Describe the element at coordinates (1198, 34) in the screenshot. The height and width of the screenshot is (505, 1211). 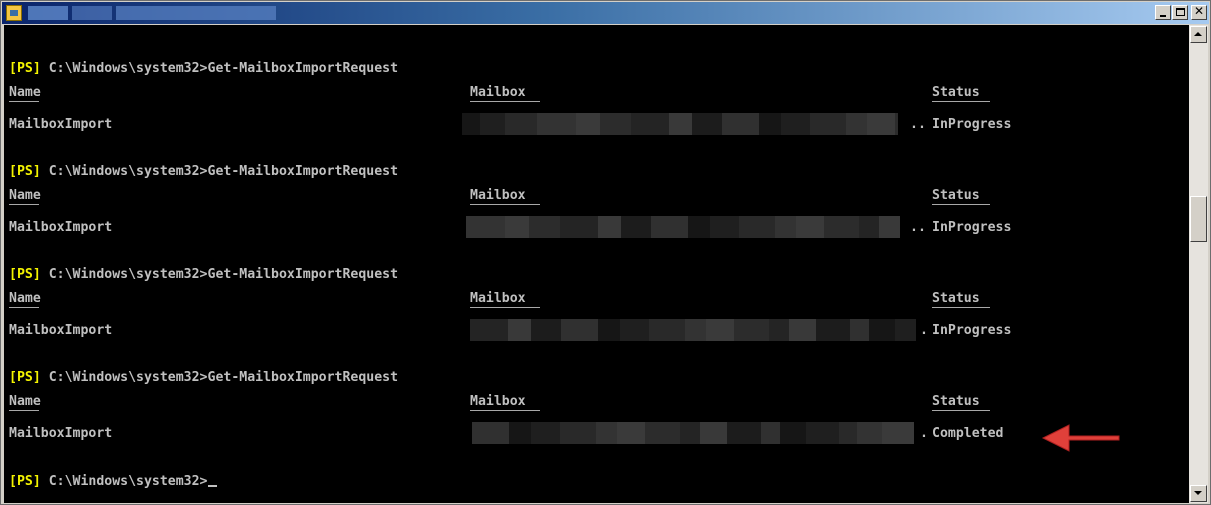
I see `scroll-up-button` at that location.